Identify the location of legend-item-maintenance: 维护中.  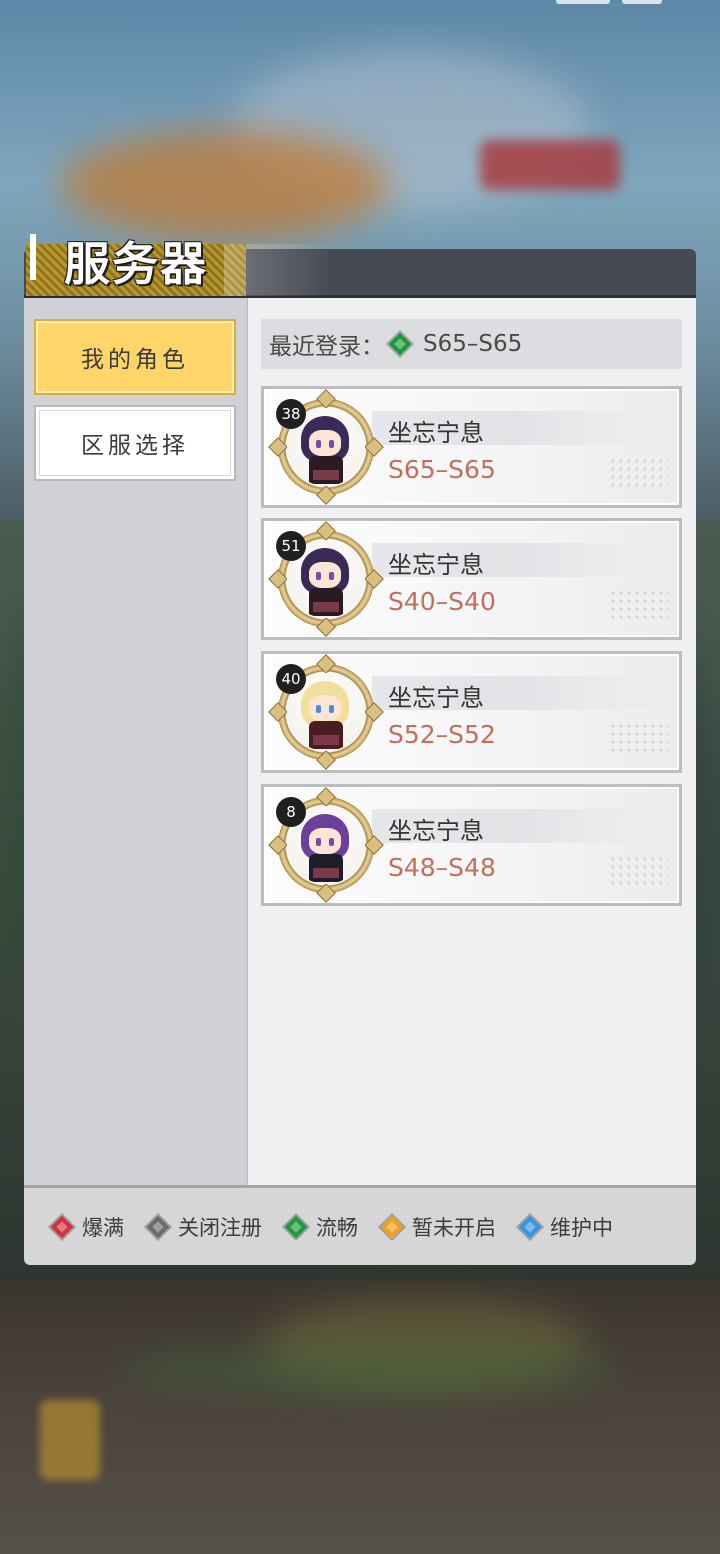
(564, 1227).